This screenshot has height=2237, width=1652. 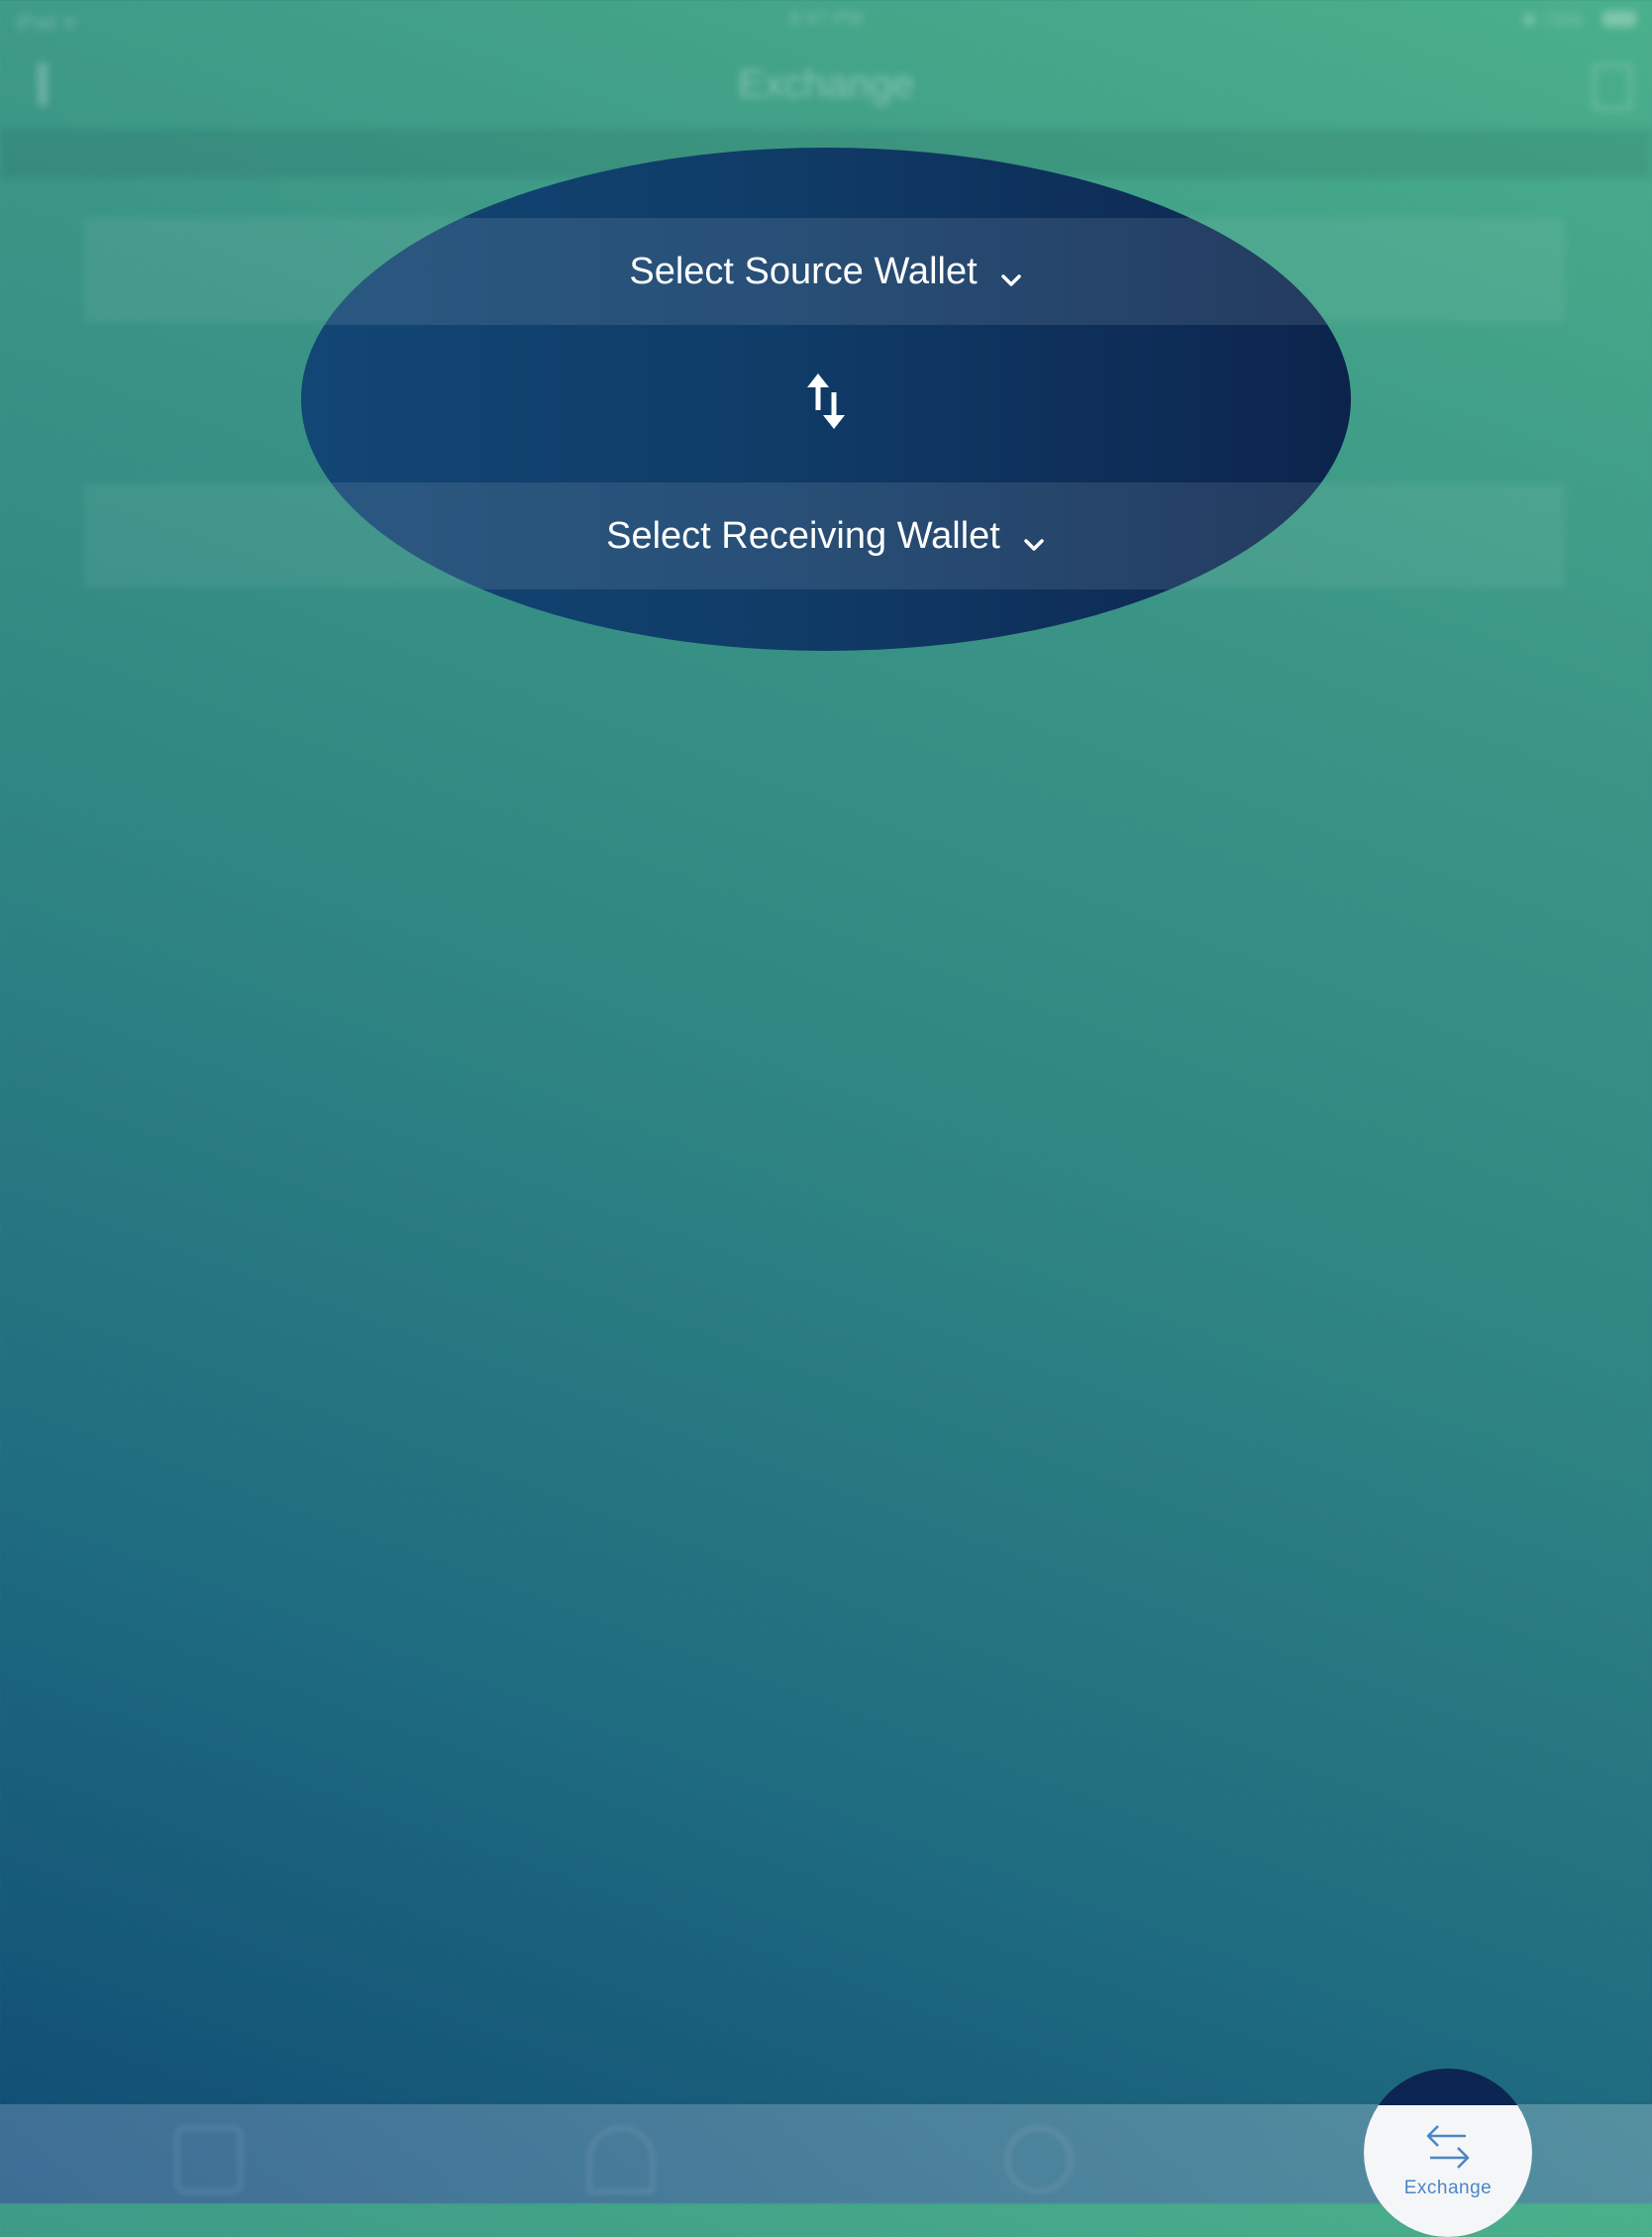 I want to click on status-time: 8:47 PM, so click(x=826, y=19).